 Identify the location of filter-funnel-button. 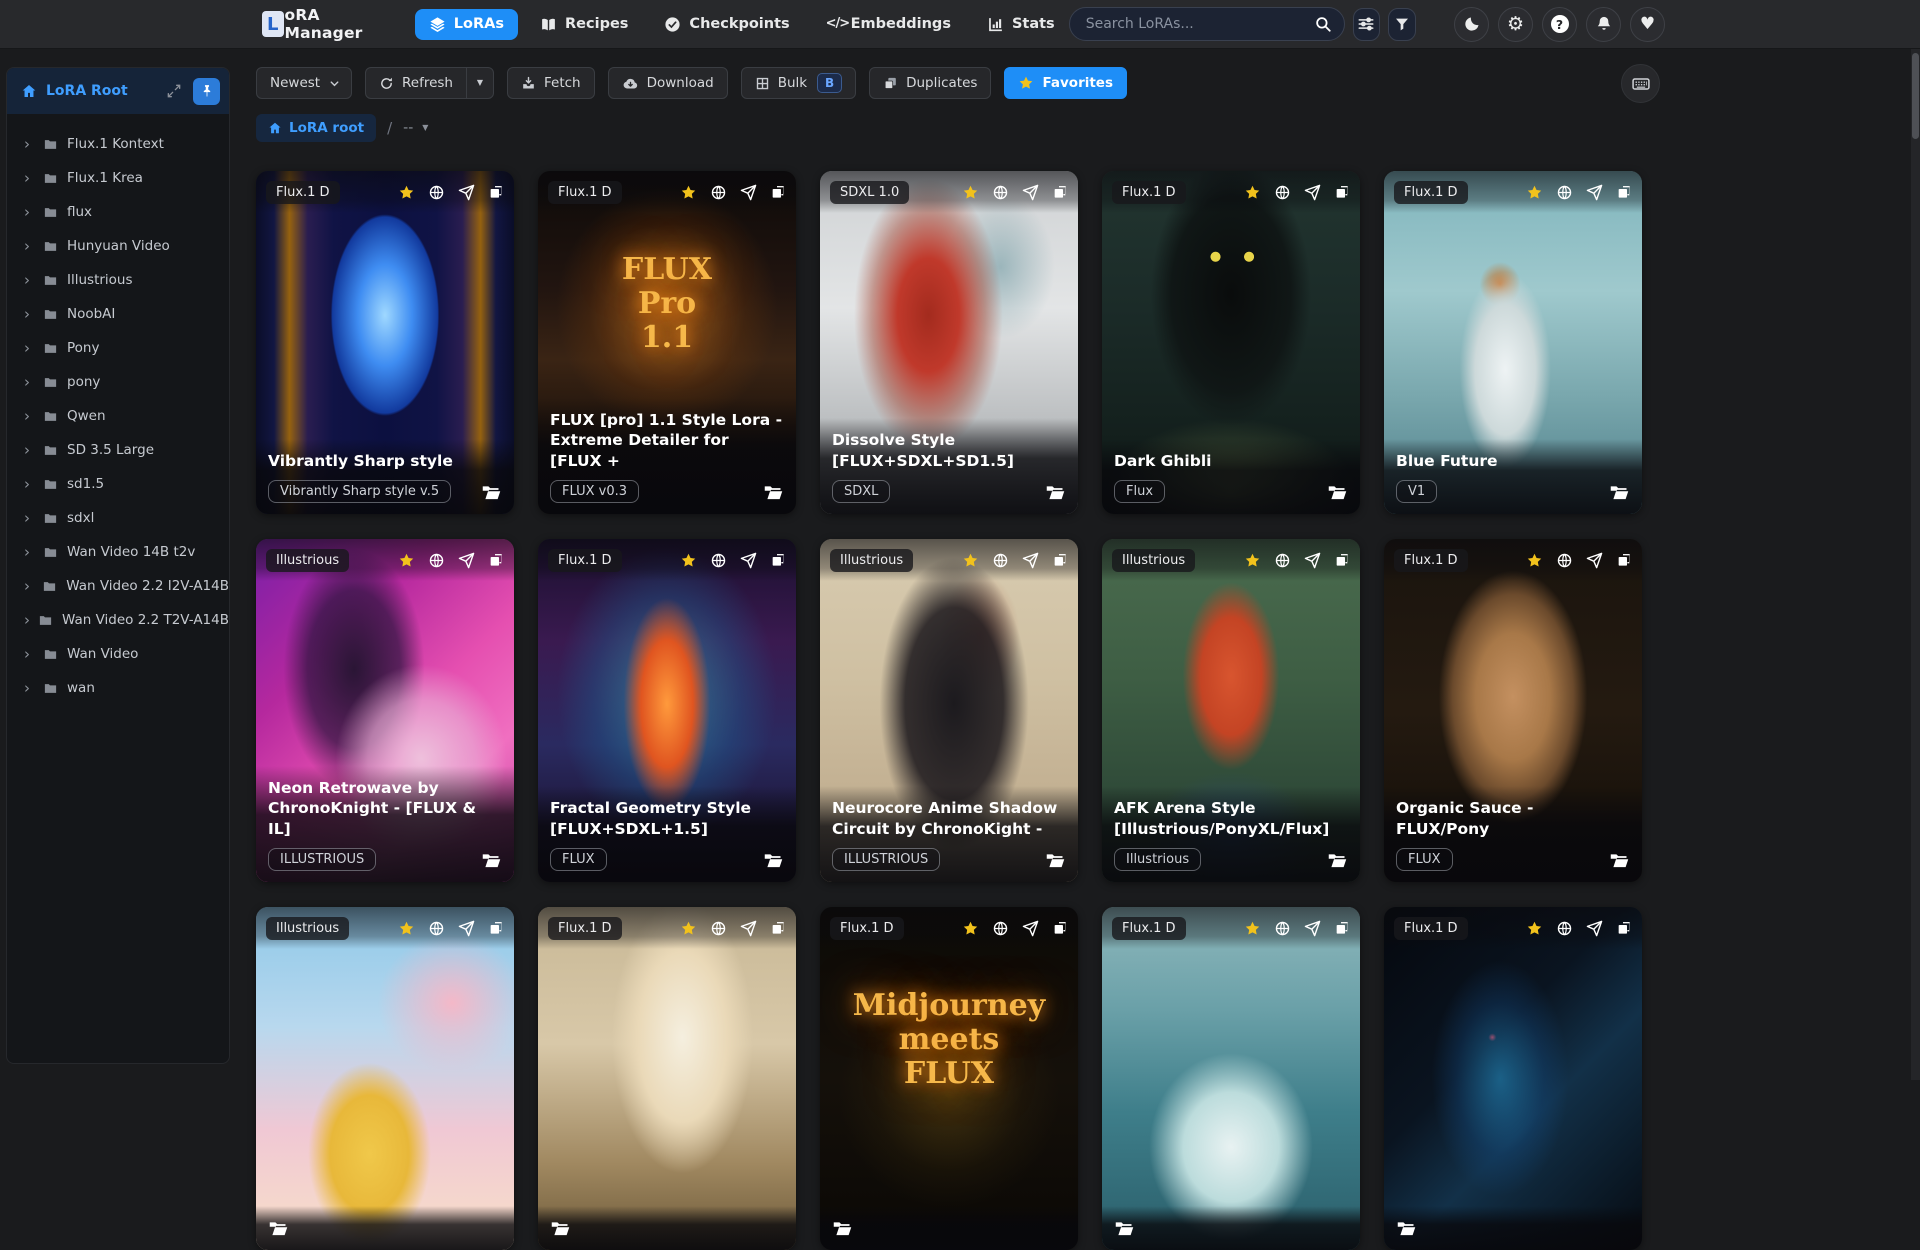
(1402, 24).